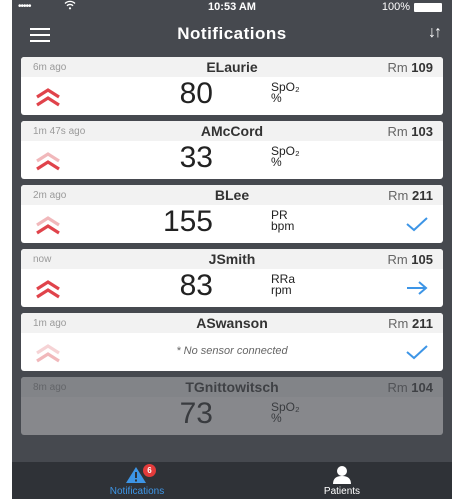 The height and width of the screenshot is (499, 458). What do you see at coordinates (196, 285) in the screenshot?
I see `vital-value: 83` at bounding box center [196, 285].